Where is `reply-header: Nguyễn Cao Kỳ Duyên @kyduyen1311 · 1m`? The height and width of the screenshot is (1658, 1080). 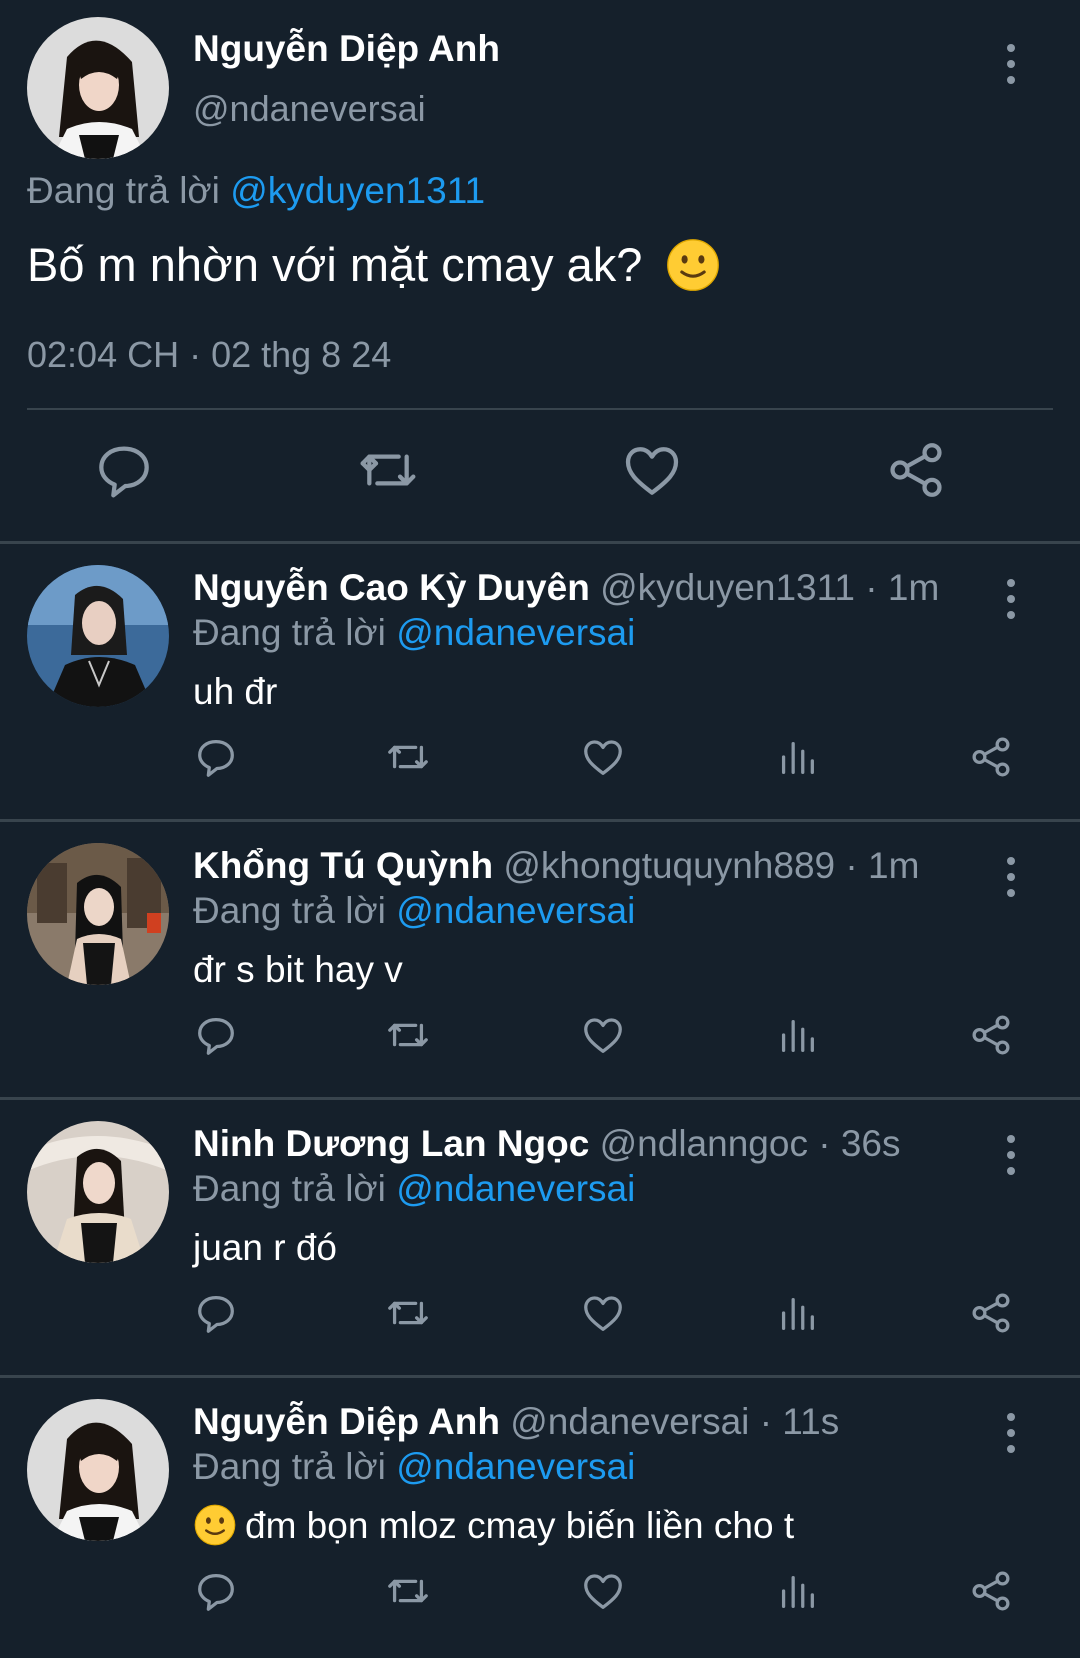 reply-header: Nguyễn Cao Kỳ Duyên @kyduyen1311 · 1m is located at coordinates (566, 588).